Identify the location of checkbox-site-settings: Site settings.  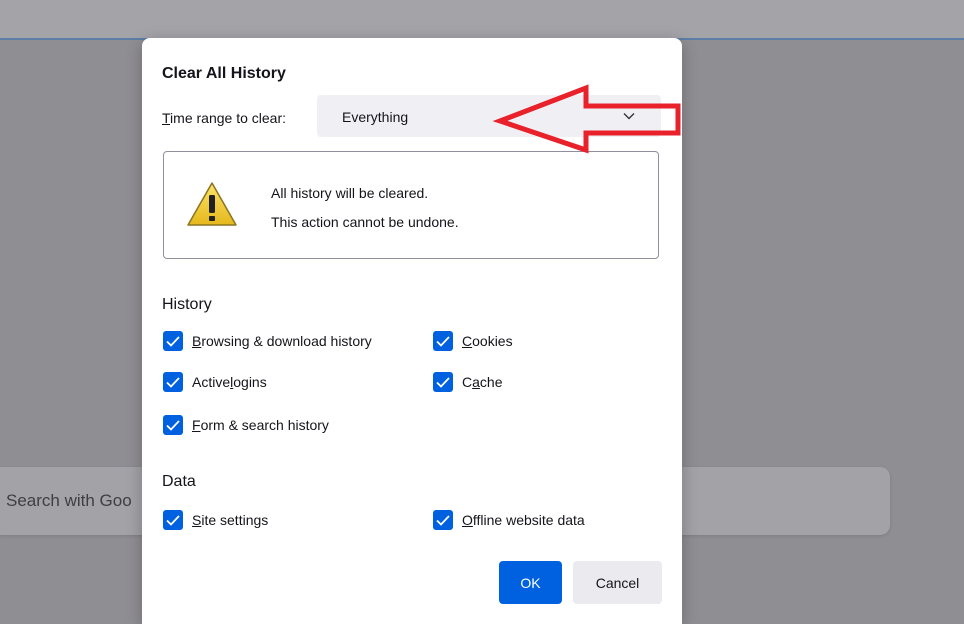
(215, 520).